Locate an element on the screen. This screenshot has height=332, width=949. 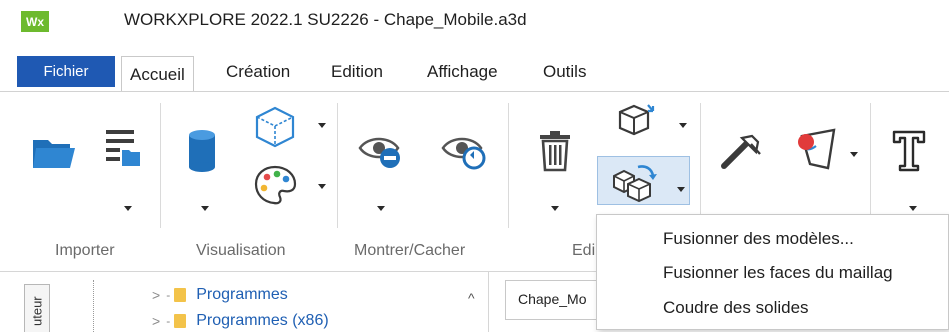
group-label-montrer-cacher: Montrer/Cacher is located at coordinates (410, 250).